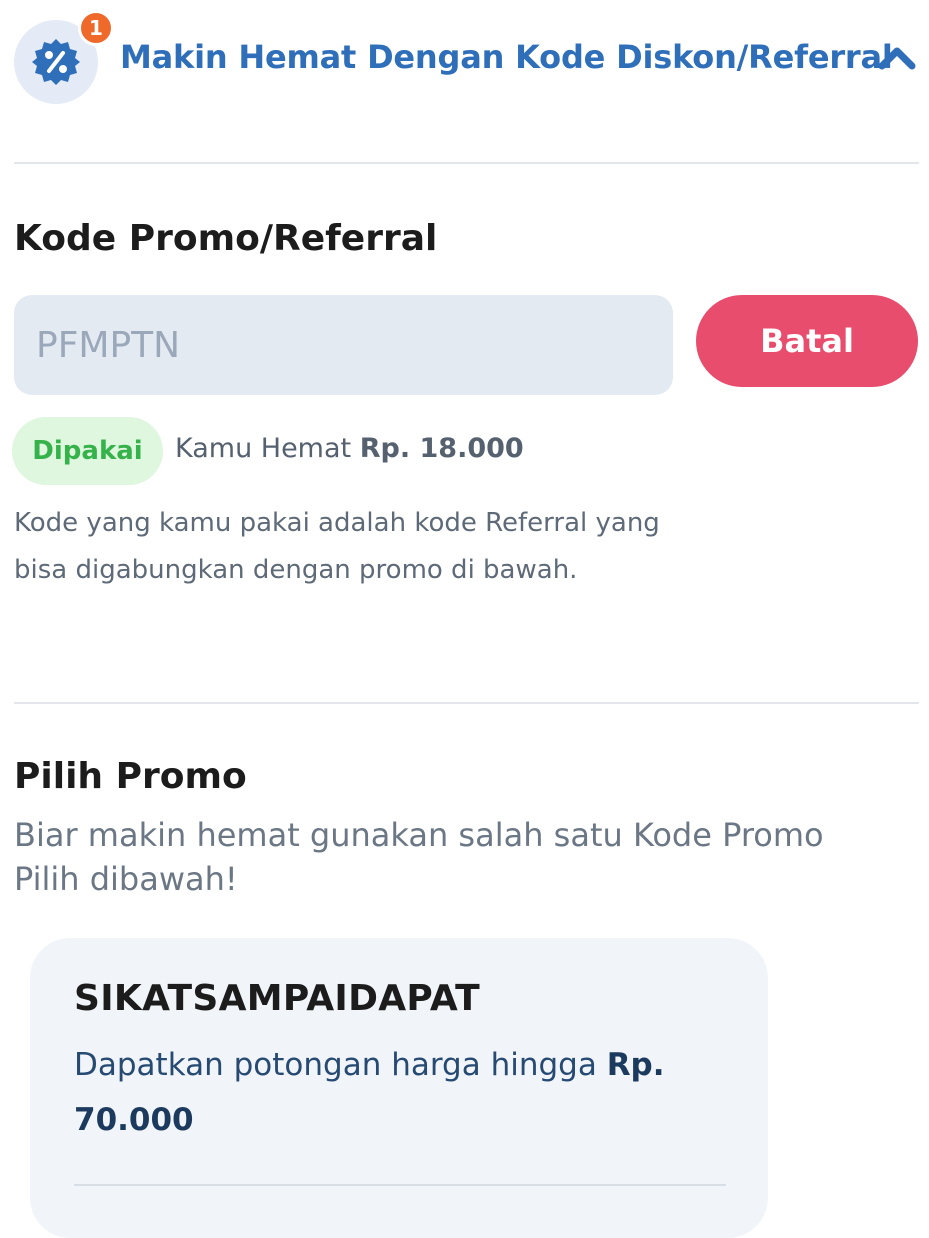 The image size is (929, 1238). I want to click on discount-badge-icon, so click(56, 62).